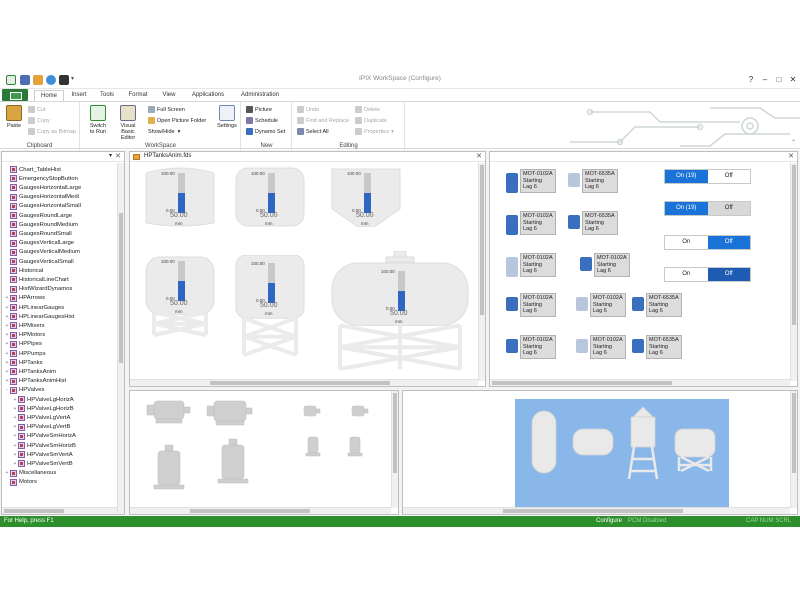 The image size is (800, 600). Describe the element at coordinates (34, 307) in the screenshot. I see `tree-item: + HPLinearGauges` at that location.